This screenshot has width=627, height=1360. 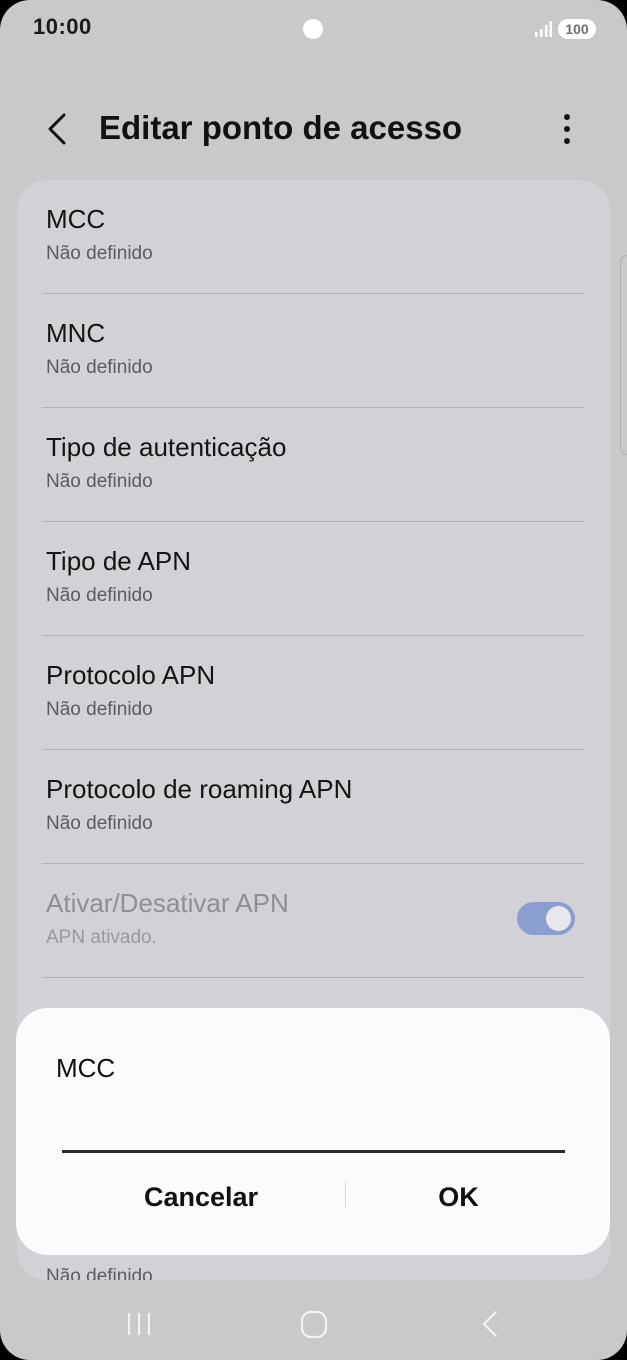 What do you see at coordinates (623, 355) in the screenshot?
I see `scrollbar` at bounding box center [623, 355].